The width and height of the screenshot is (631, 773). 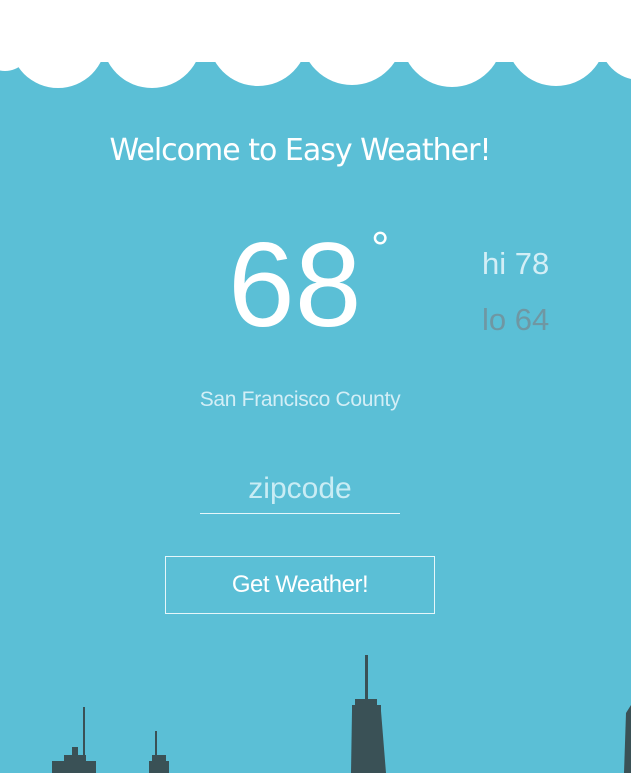 I want to click on current-temperature: 68, so click(x=295, y=285).